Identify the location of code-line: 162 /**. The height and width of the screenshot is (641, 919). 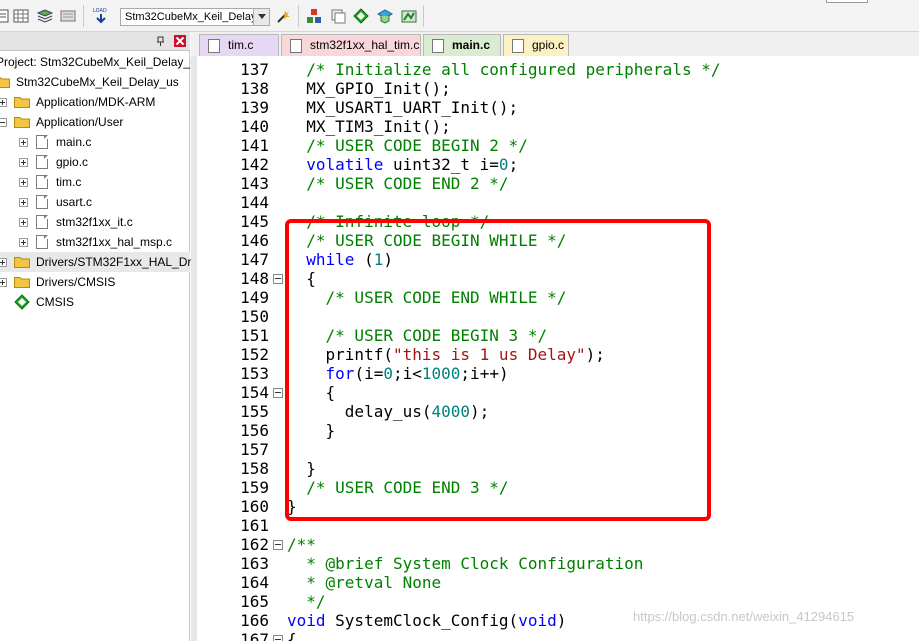
(555, 544).